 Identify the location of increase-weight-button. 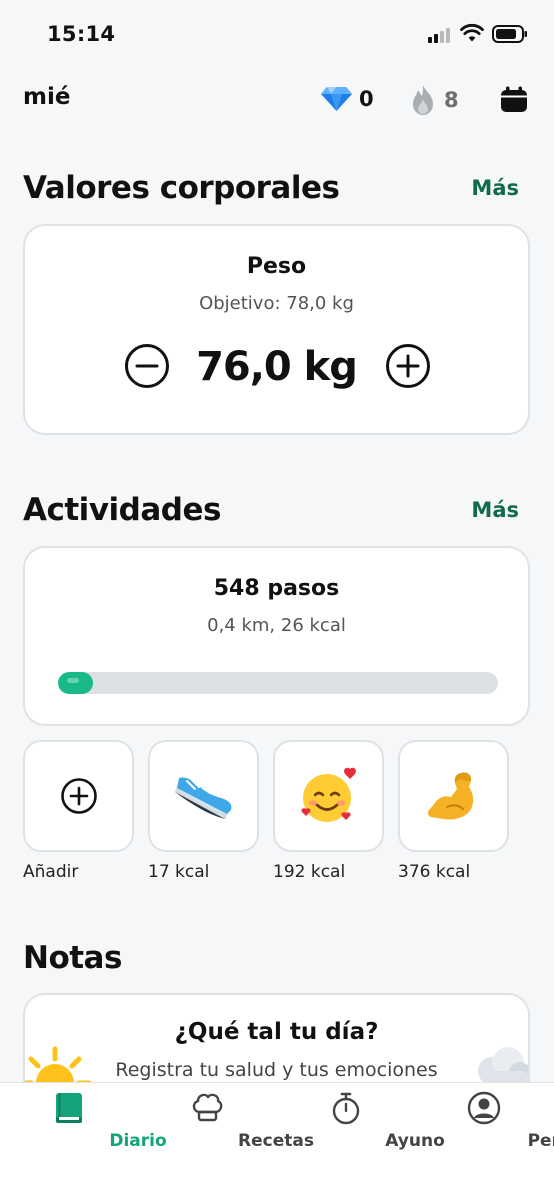
(408, 366).